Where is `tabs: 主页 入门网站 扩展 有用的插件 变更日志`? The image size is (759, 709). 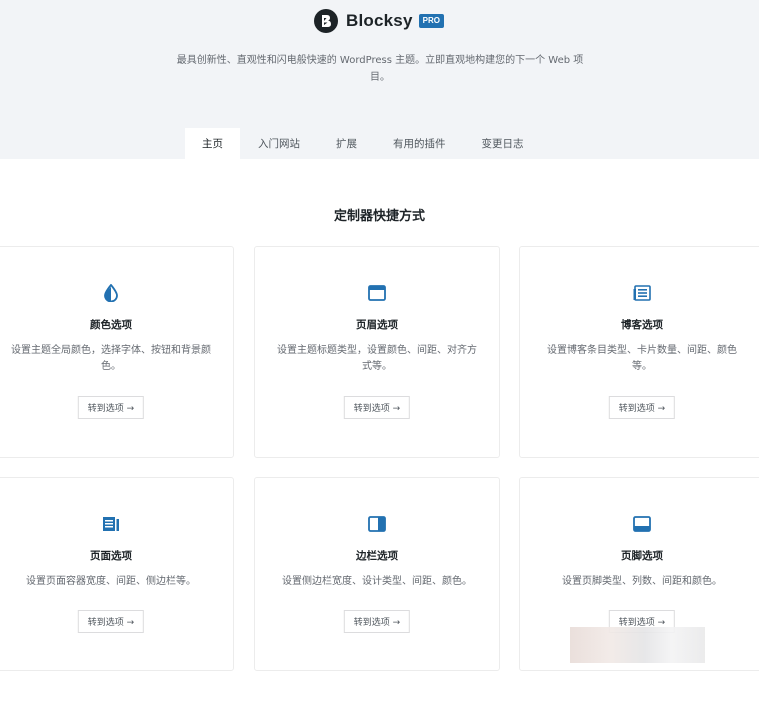
tabs: 主页 入门网站 扩展 有用的插件 变更日志 is located at coordinates (363, 143).